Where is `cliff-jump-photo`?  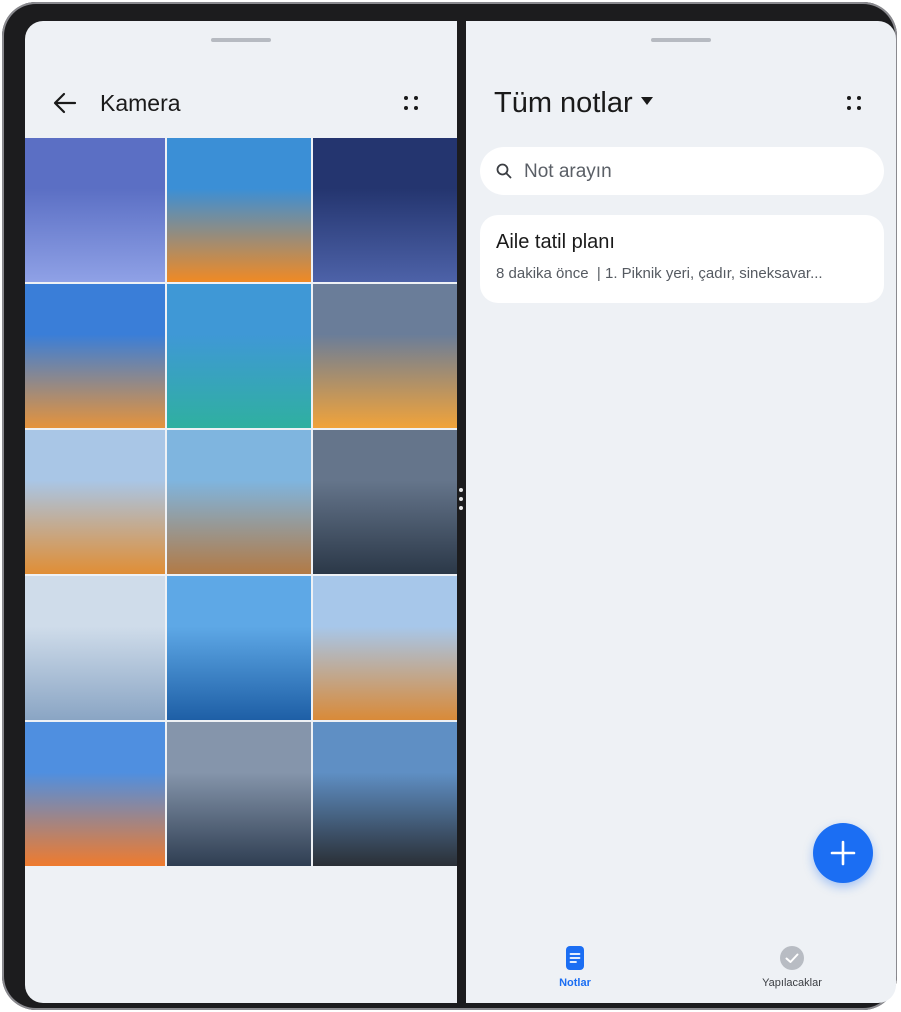 cliff-jump-photo is located at coordinates (239, 502).